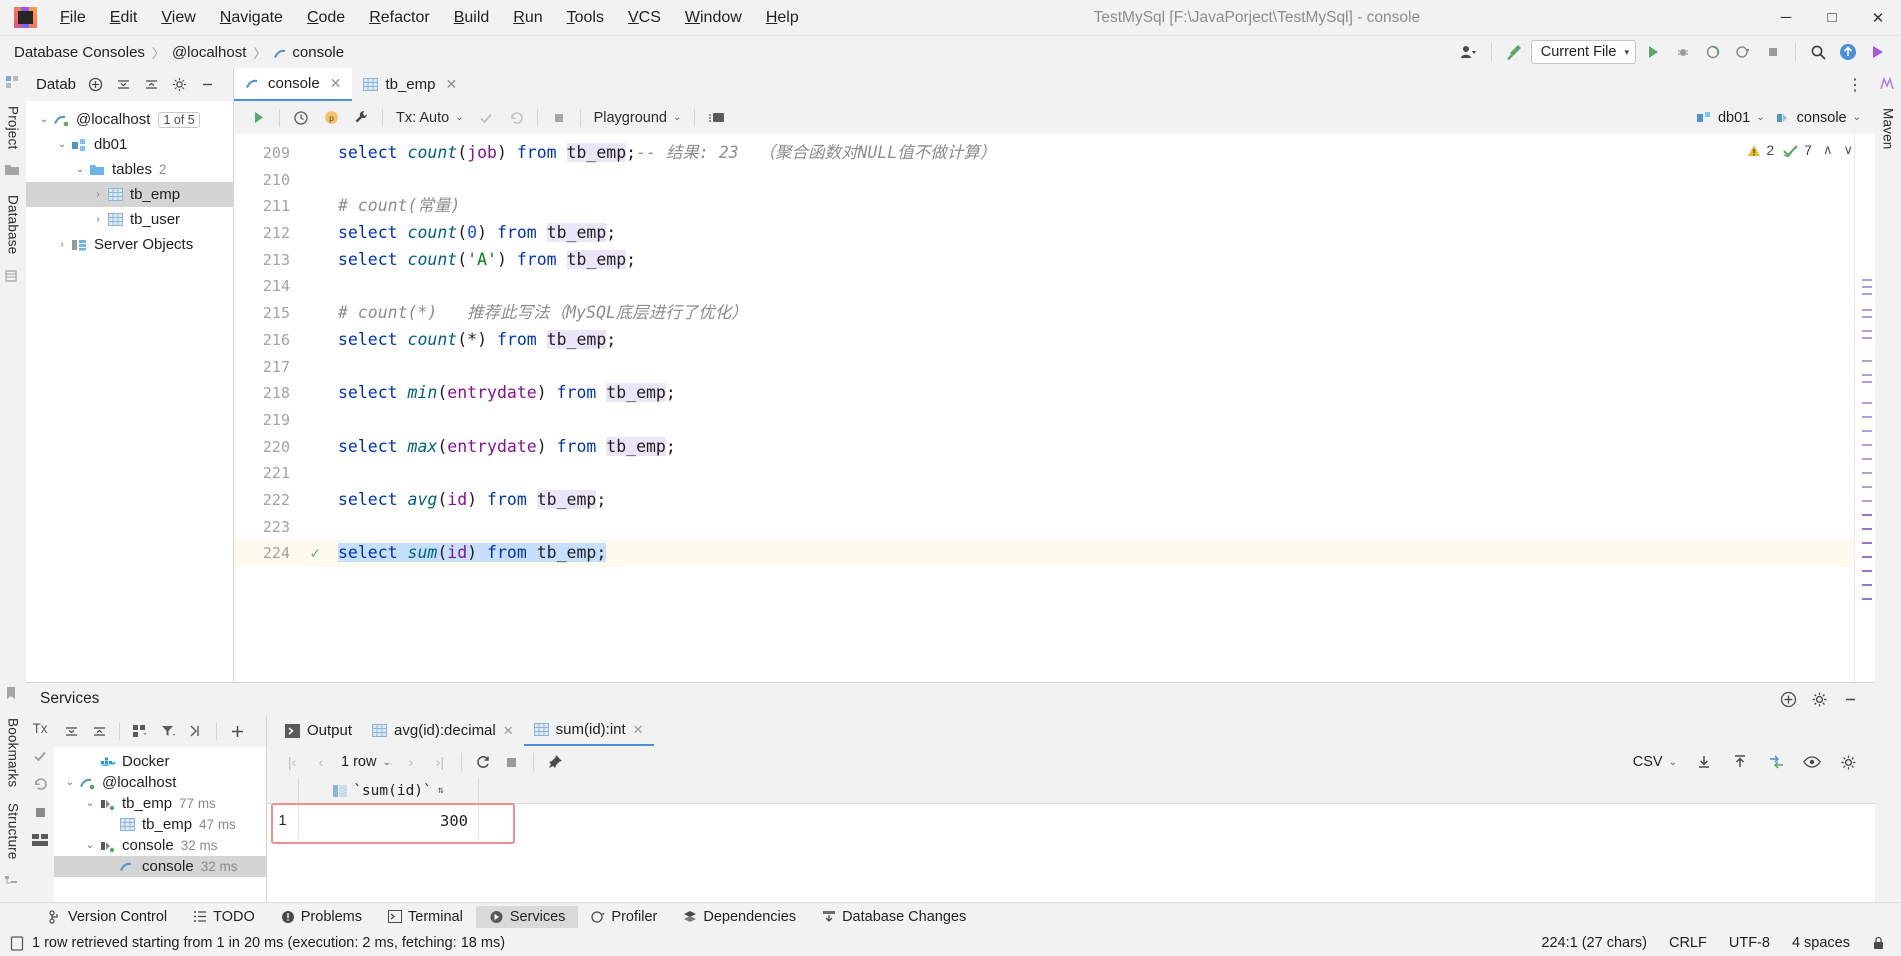  I want to click on menu-item-code: Code, so click(326, 18).